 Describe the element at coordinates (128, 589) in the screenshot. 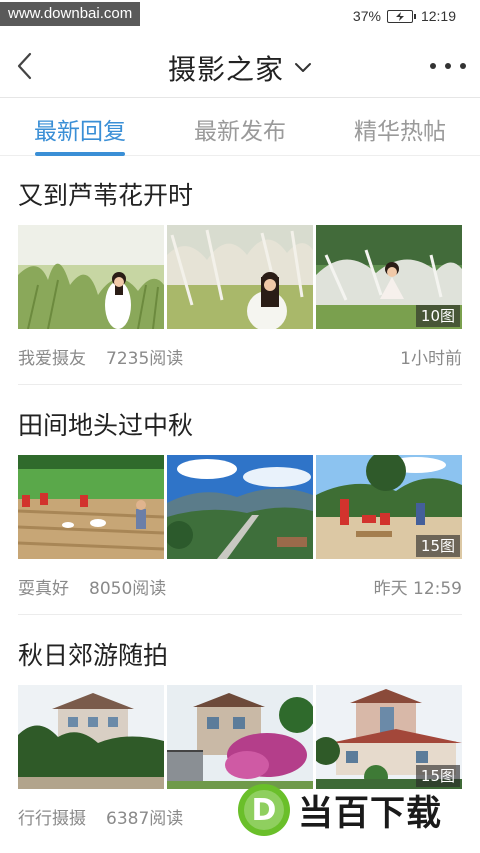

I see `post-read-count: 8050阅读` at that location.